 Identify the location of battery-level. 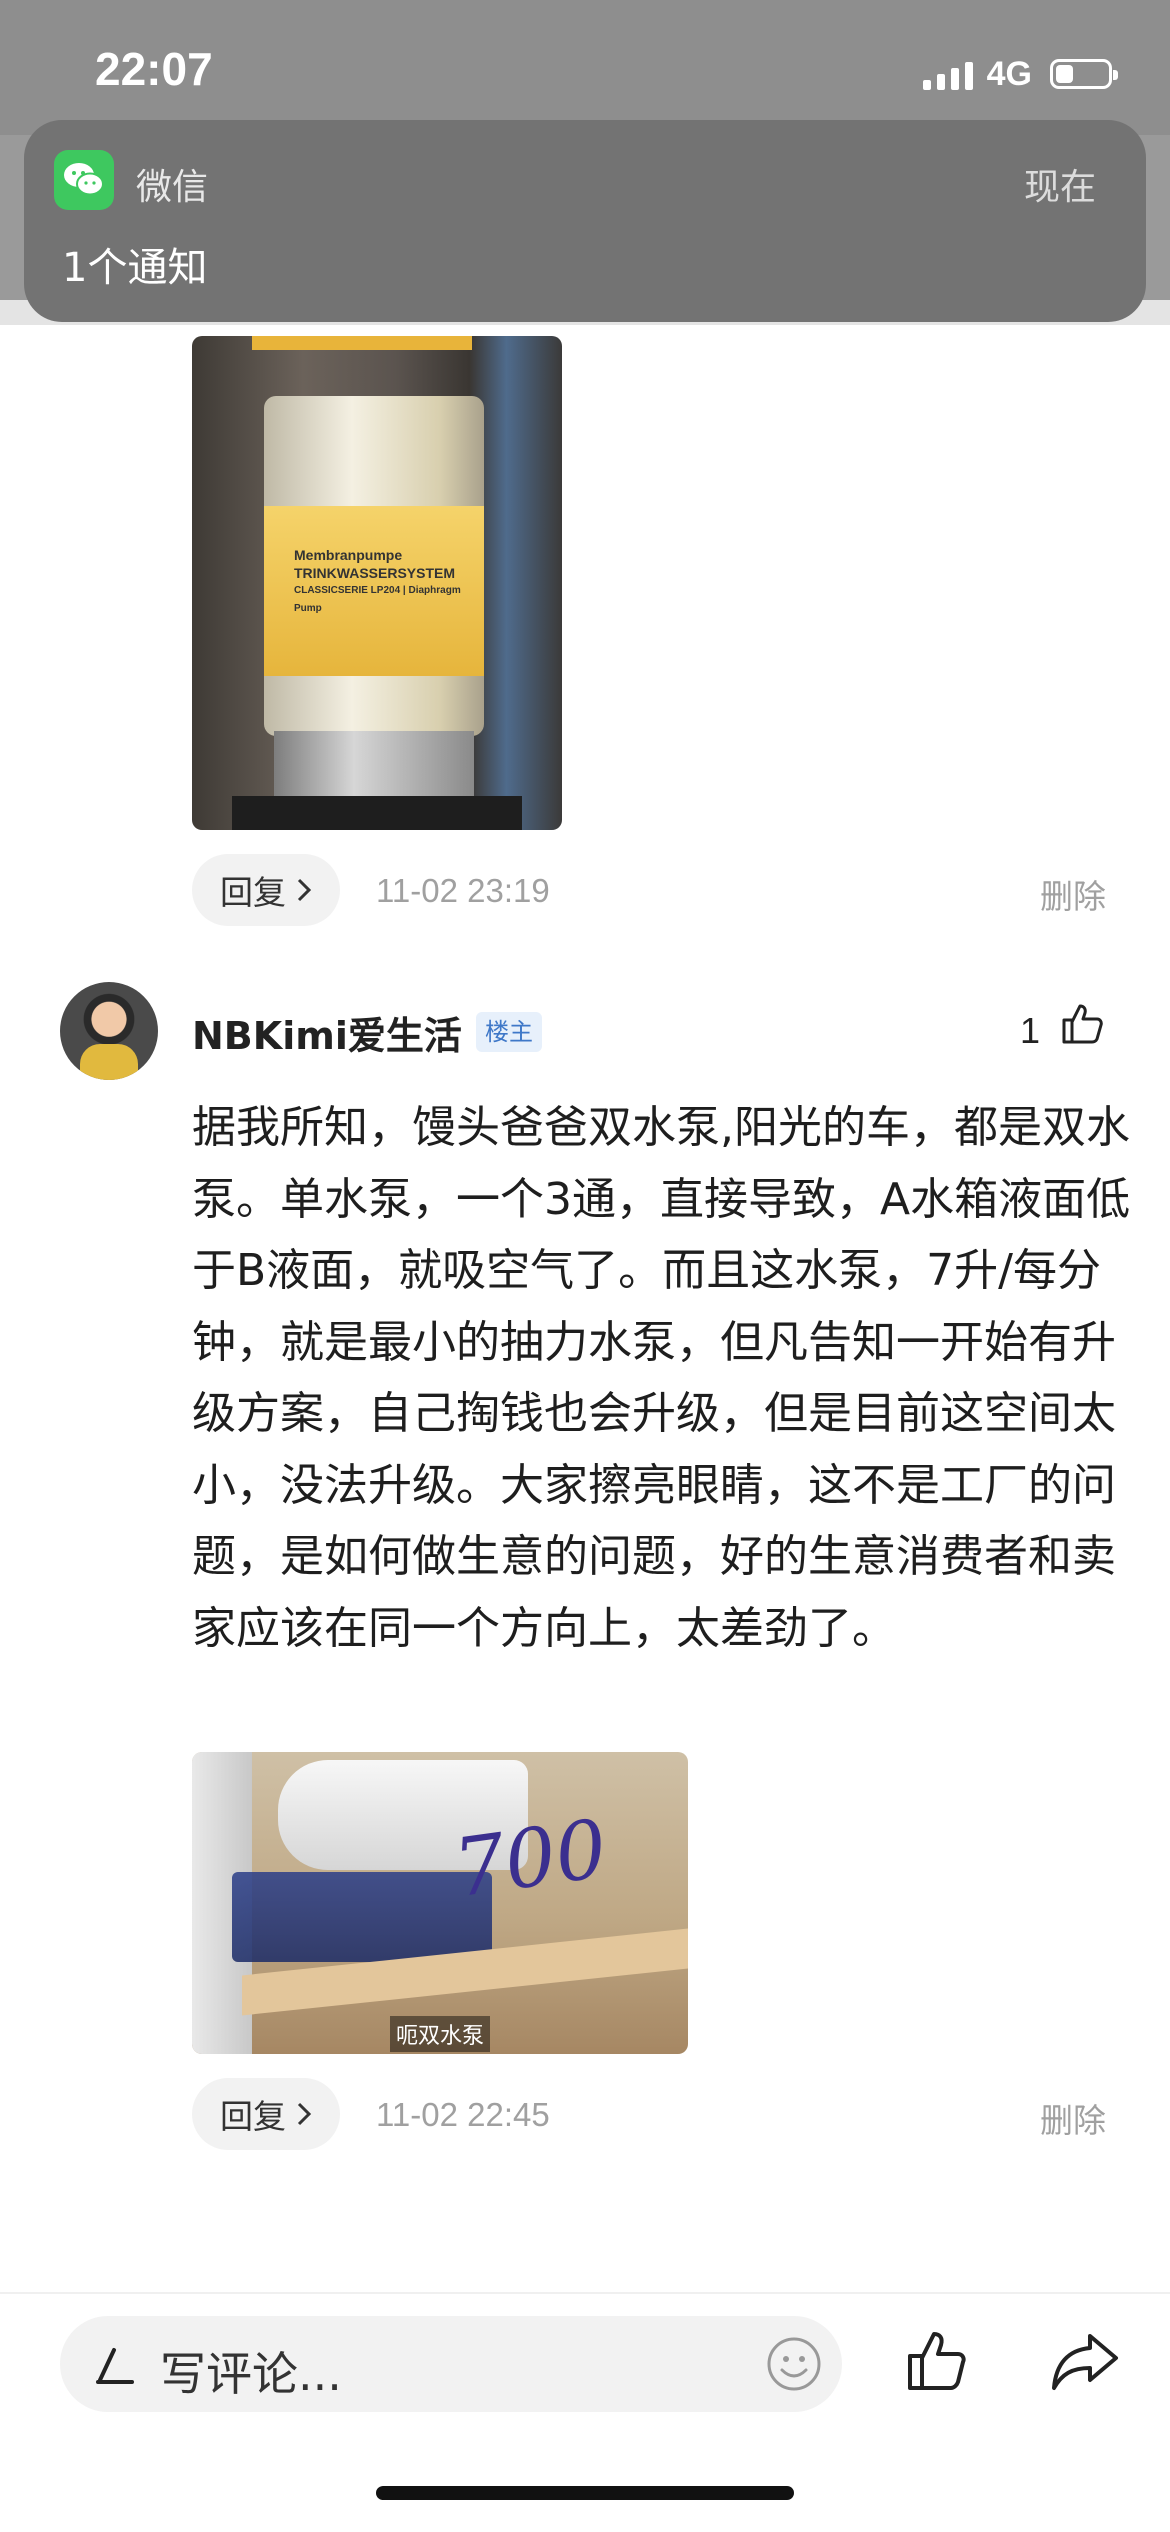
(1064, 74).